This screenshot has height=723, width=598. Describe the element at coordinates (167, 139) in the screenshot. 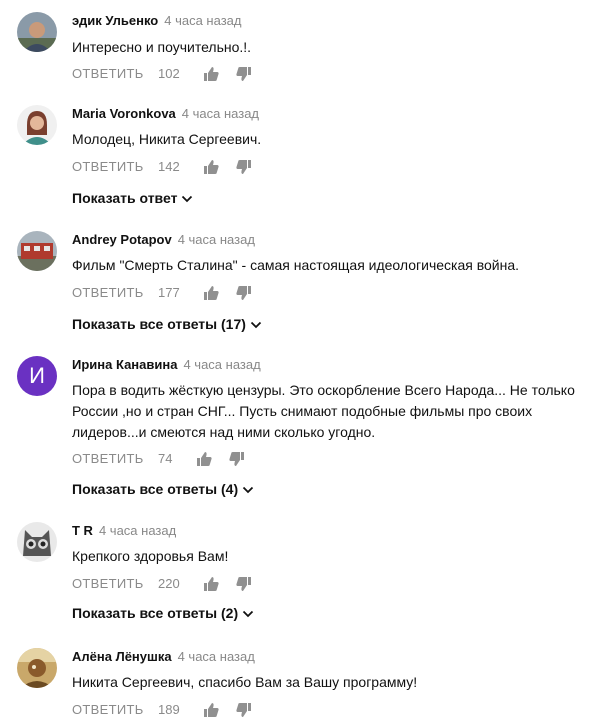

I see `comment-text-line: Молодец, Никита Сергеевич.` at that location.